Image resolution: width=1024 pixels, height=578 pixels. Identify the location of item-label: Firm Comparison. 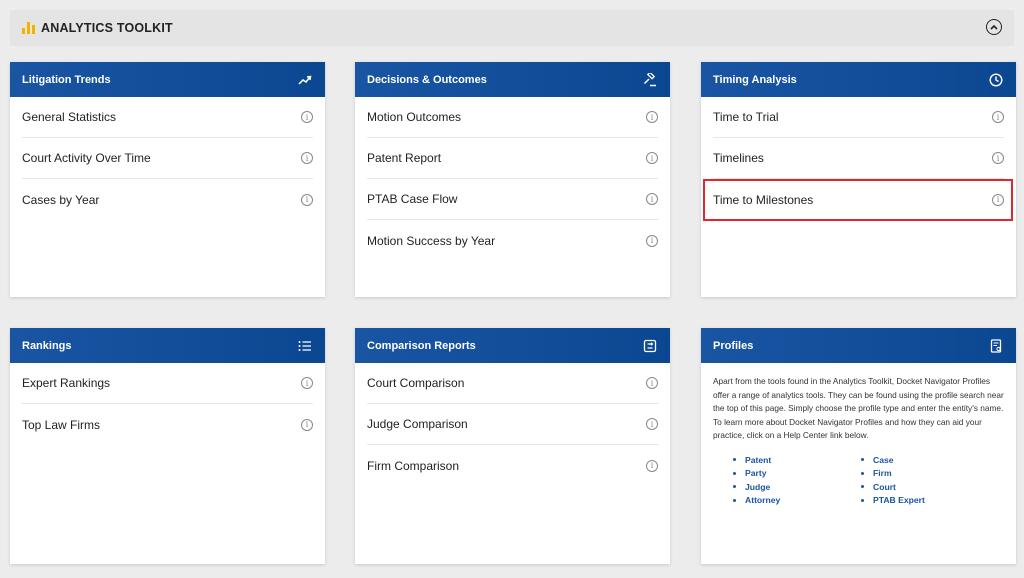
(413, 465).